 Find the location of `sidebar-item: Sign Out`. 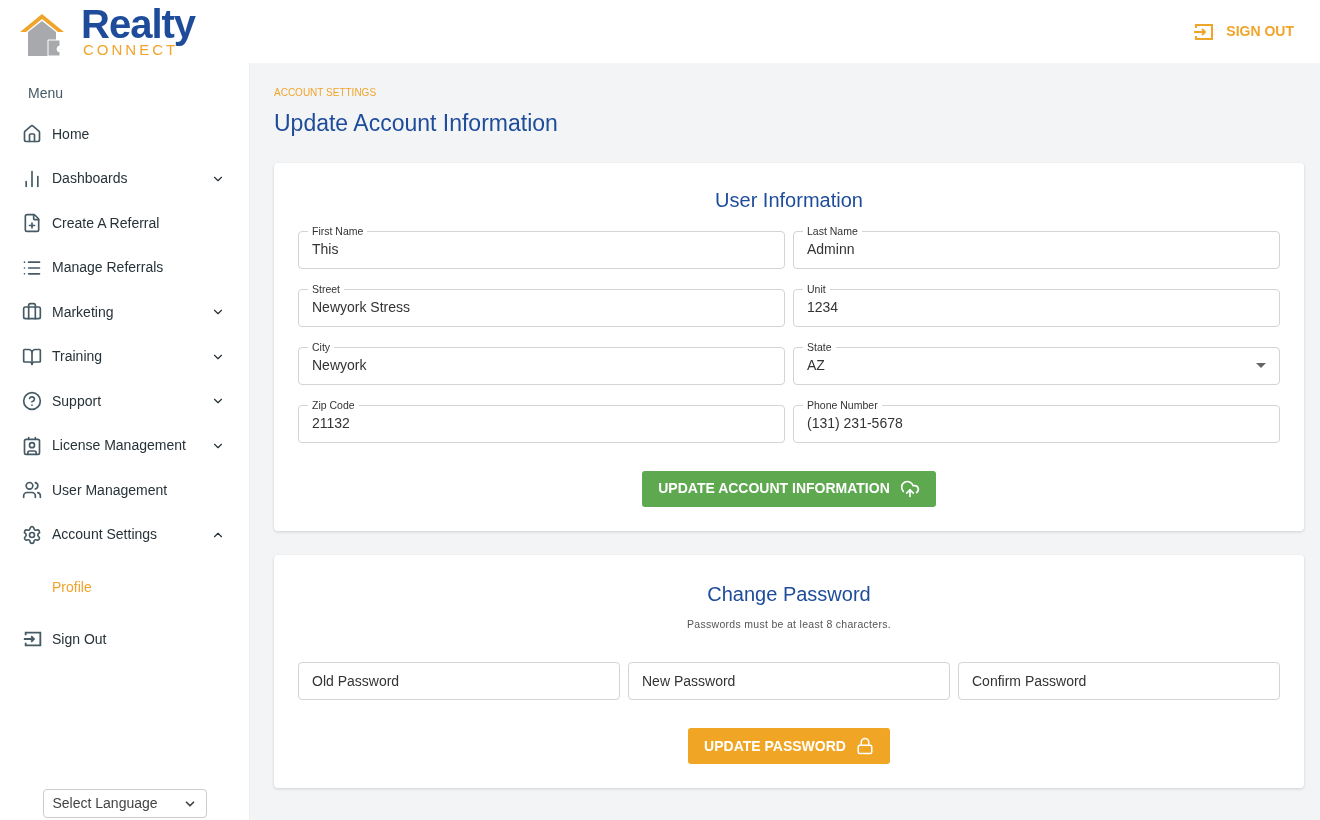

sidebar-item: Sign Out is located at coordinates (124, 639).